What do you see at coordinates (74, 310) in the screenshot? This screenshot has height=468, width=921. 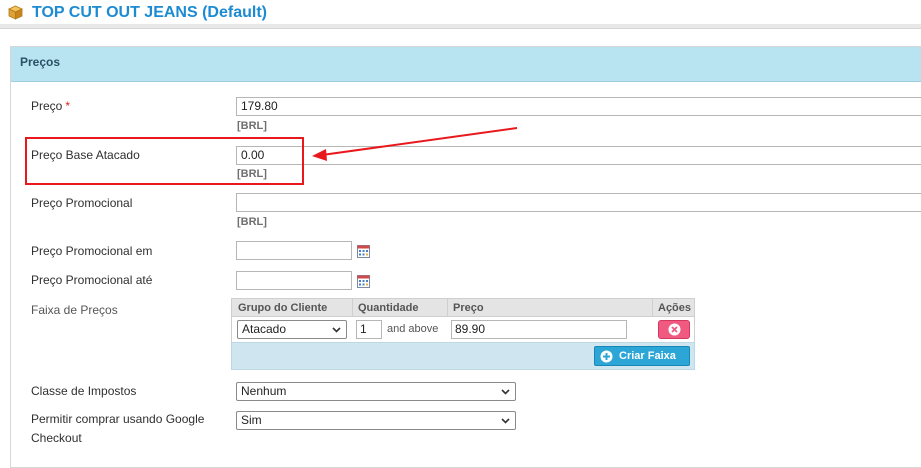 I see `tier-price-label: Faixa de Preços` at bounding box center [74, 310].